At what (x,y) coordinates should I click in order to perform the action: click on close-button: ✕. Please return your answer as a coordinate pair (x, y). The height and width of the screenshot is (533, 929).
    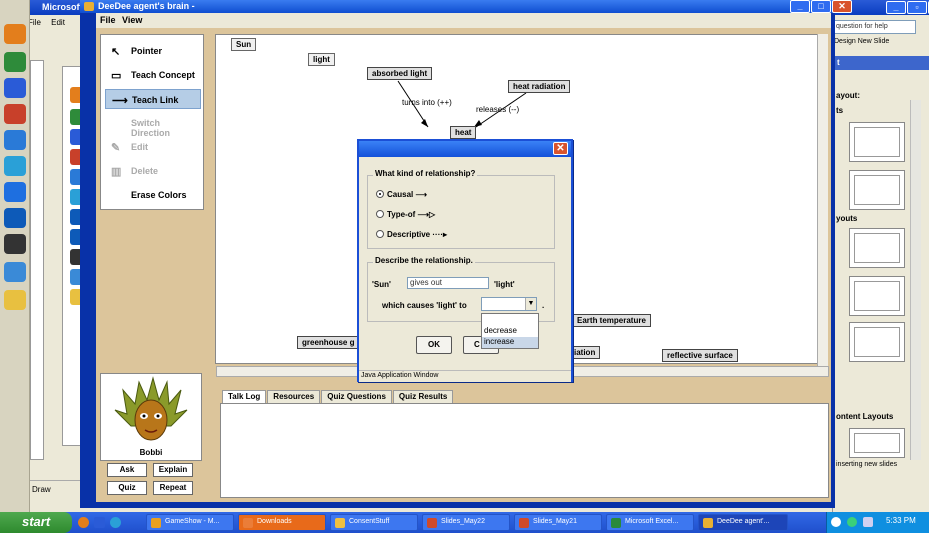
    Looking at the image, I should click on (842, 6).